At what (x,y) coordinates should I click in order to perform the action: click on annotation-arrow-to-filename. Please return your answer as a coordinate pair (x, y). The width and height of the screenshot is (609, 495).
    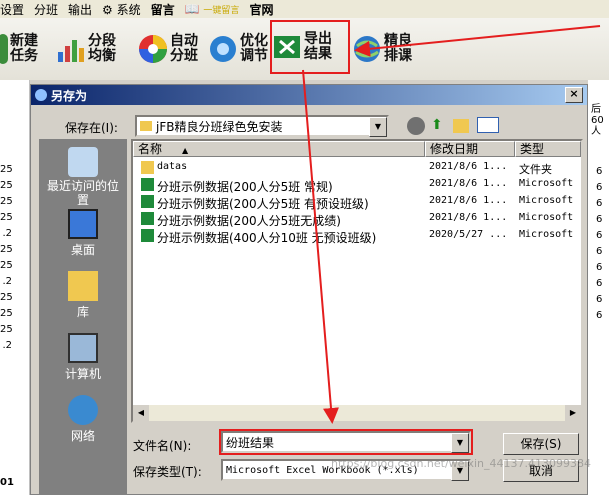
    Looking at the image, I should click on (320, 246).